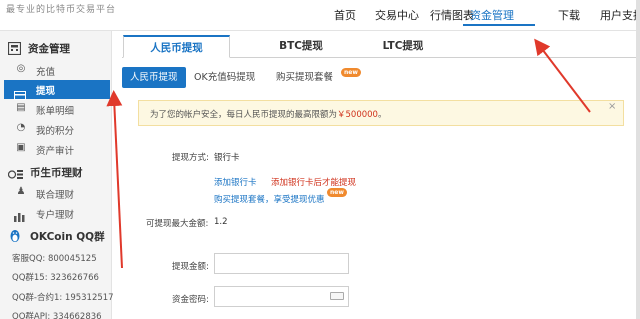 Image resolution: width=640 pixels, height=319 pixels. Describe the element at coordinates (492, 15) in the screenshot. I see `nav-funds-management: 资金管理` at that location.